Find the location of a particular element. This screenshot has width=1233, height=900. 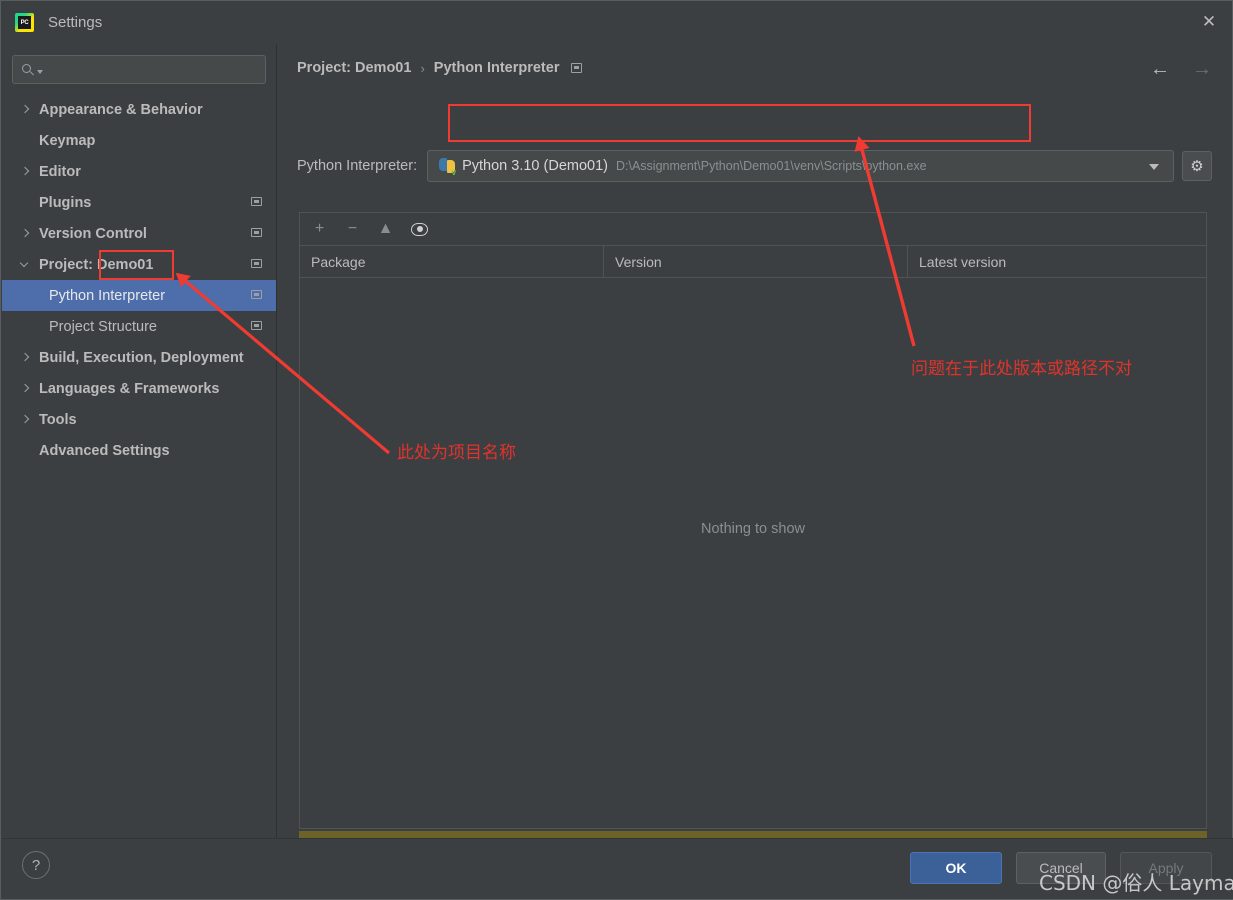

breadcrumb: Project: Demo01 › Python Interpreter is located at coordinates (440, 68).